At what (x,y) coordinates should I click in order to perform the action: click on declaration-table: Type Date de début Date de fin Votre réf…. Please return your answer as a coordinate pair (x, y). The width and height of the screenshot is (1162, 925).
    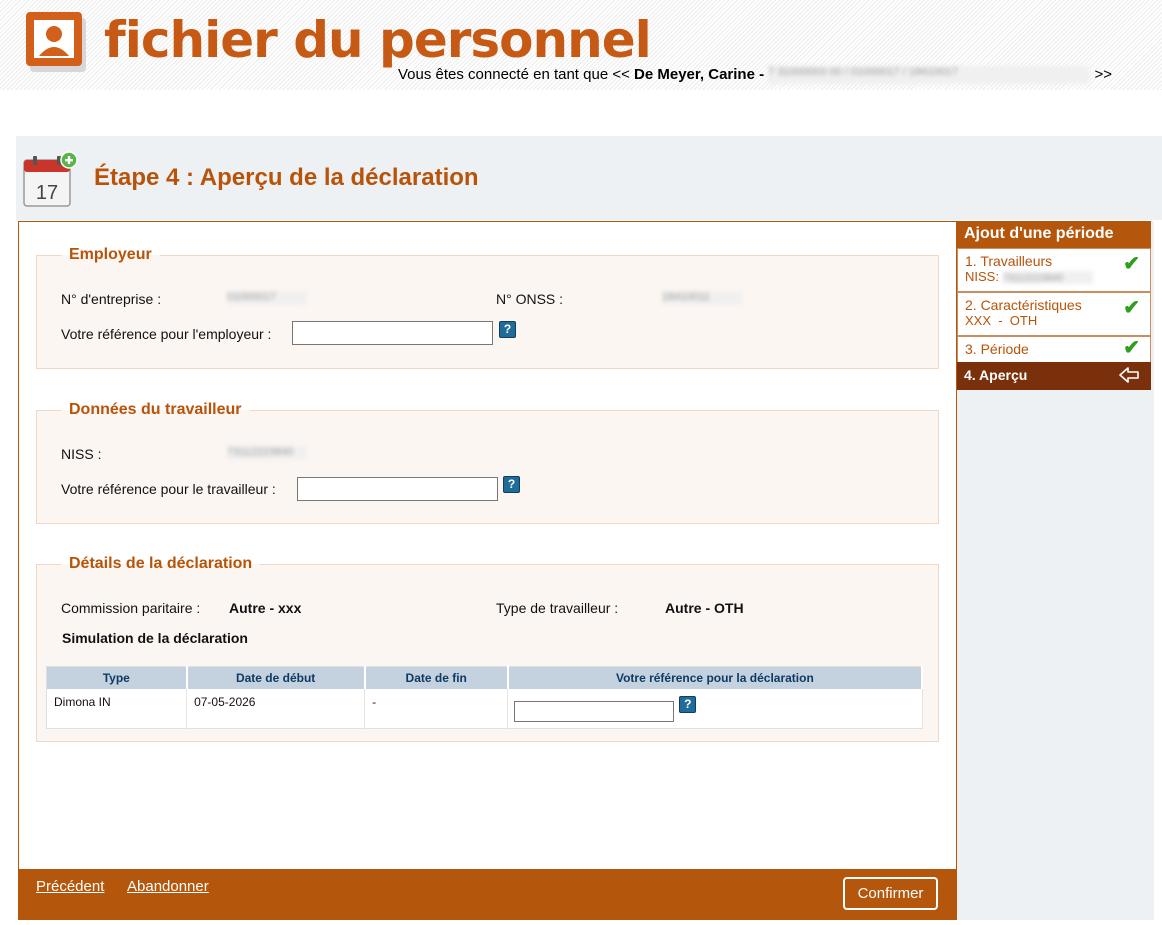
    Looking at the image, I should click on (485, 697).